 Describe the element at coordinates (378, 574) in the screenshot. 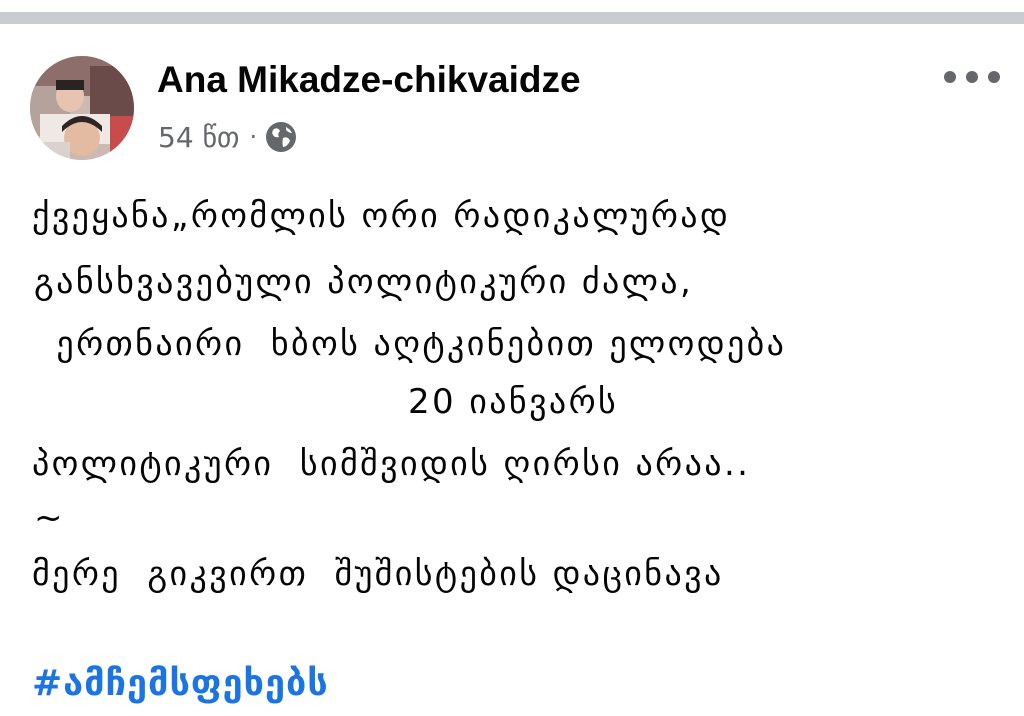

I see `post-line: მერე გიკვირთ შუშისტების დაცინავა` at that location.